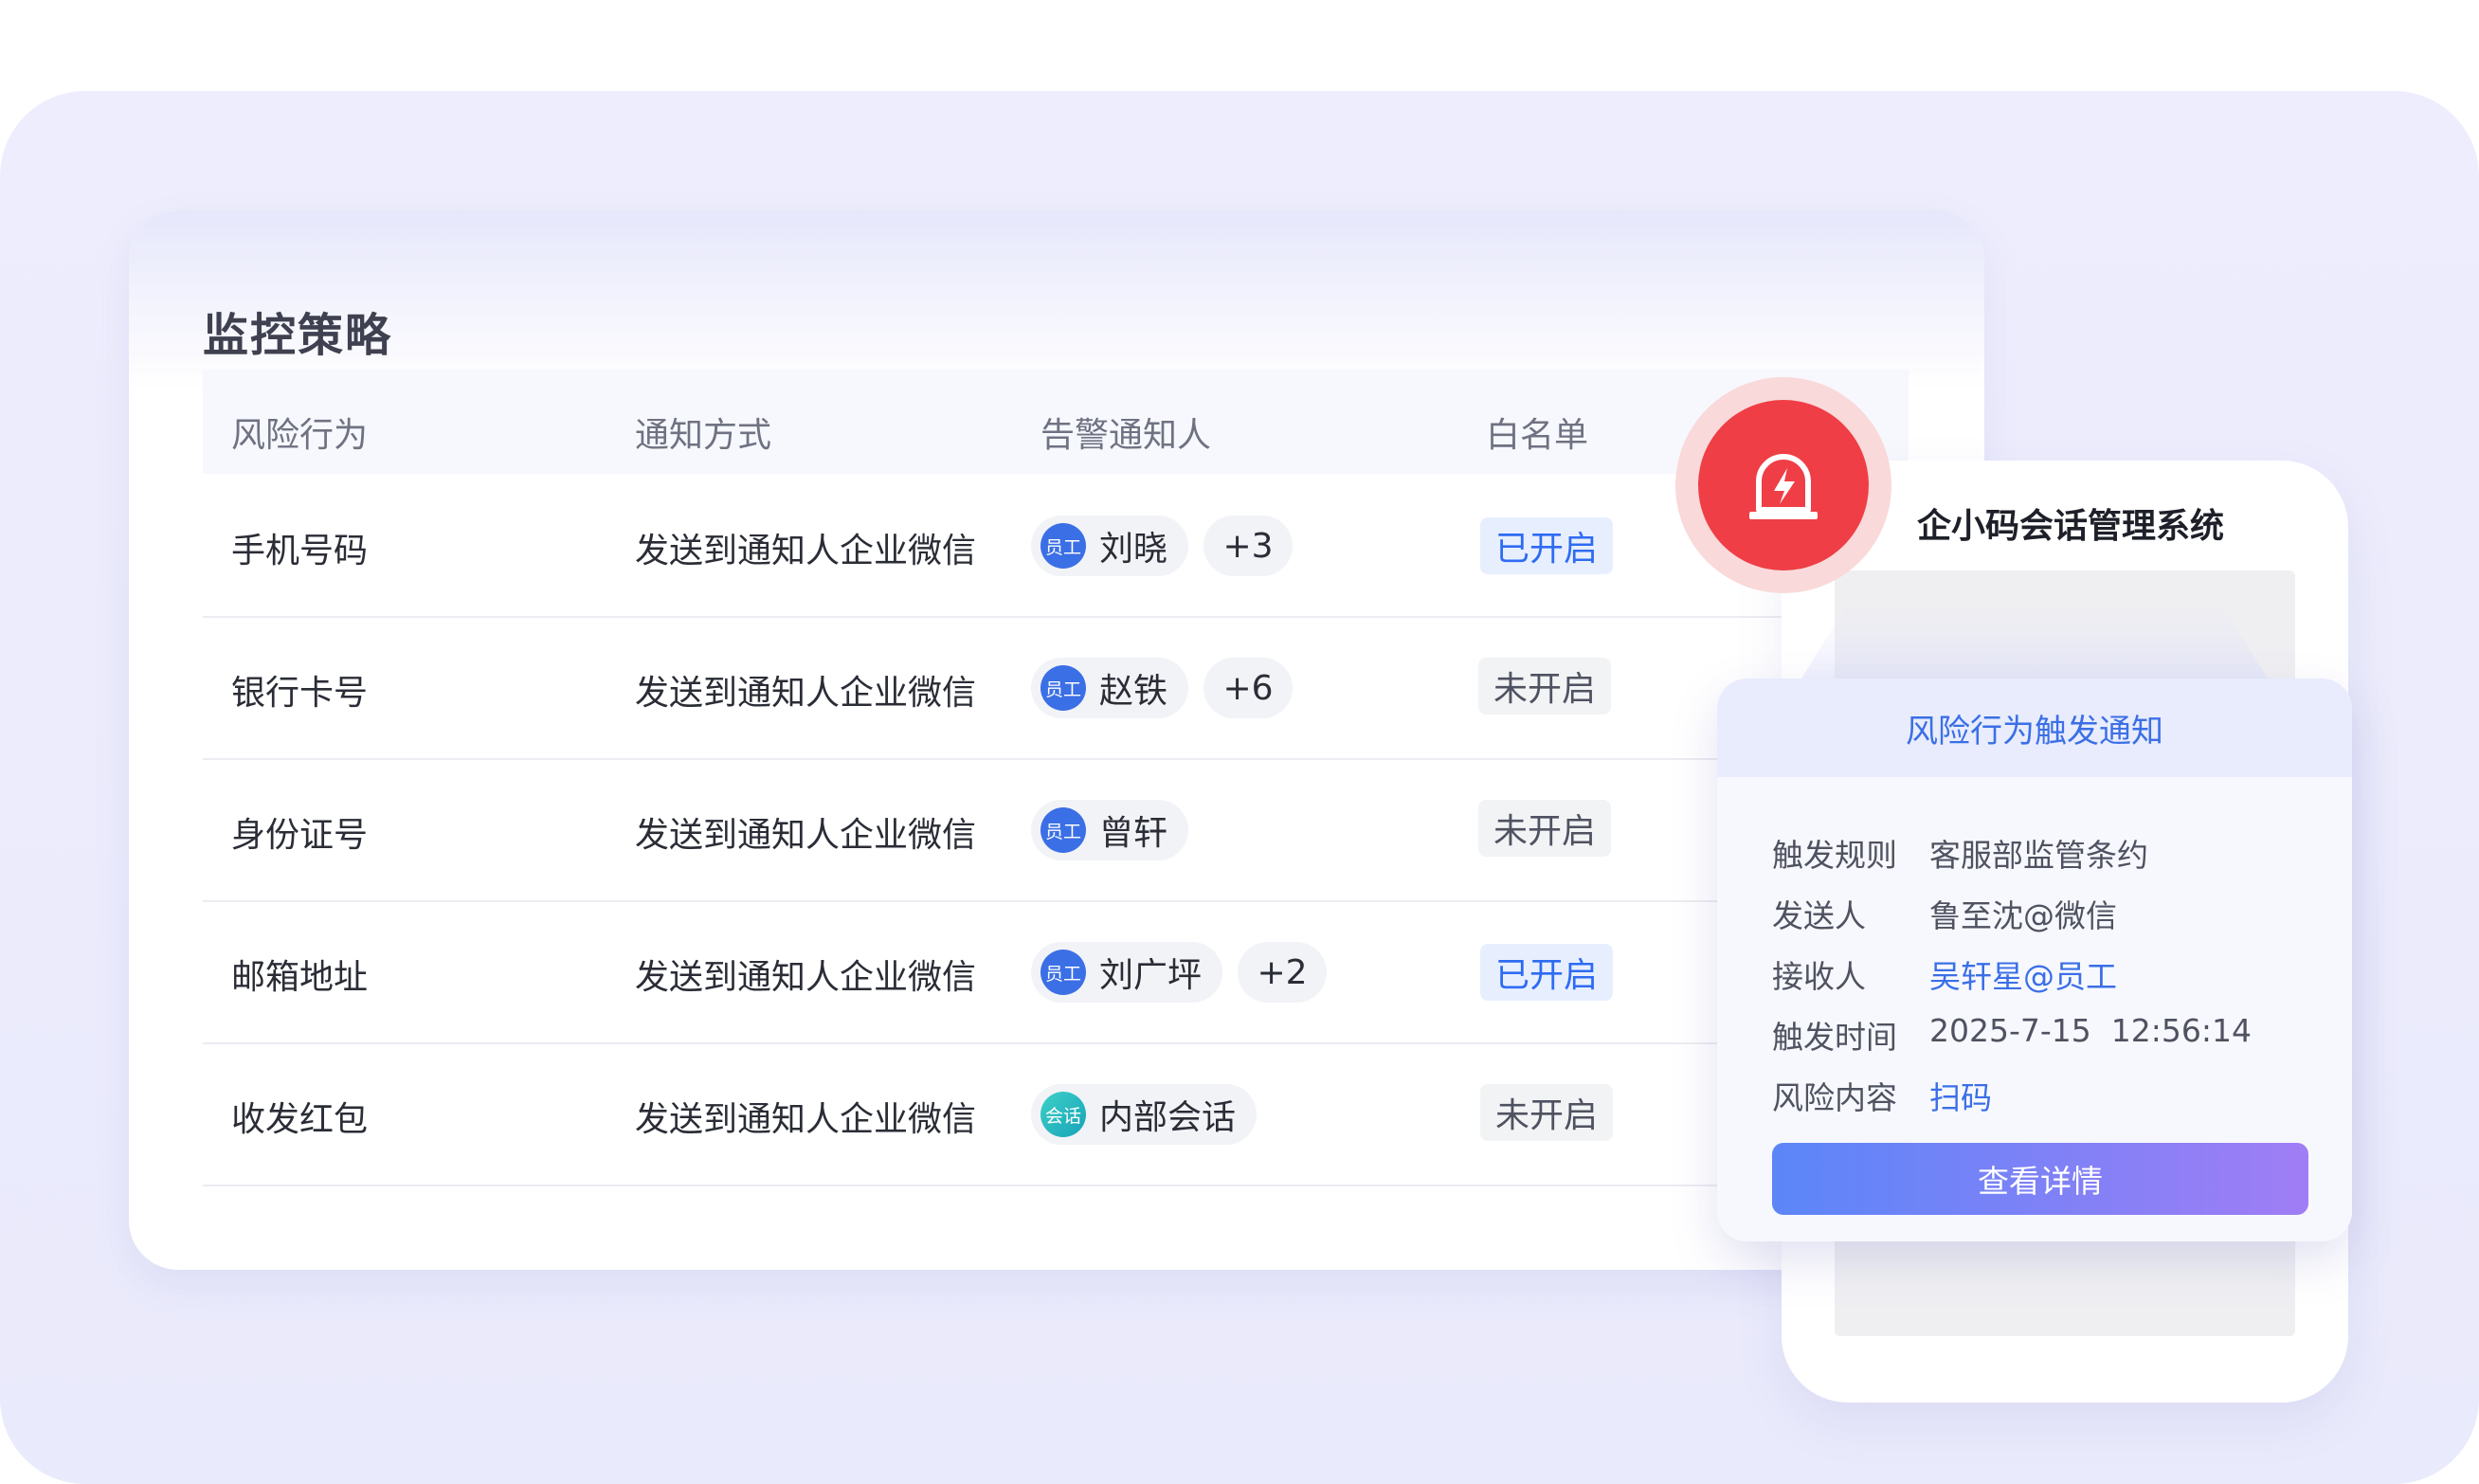  Describe the element at coordinates (1063, 1114) in the screenshot. I see `session-avatar: 会话` at that location.